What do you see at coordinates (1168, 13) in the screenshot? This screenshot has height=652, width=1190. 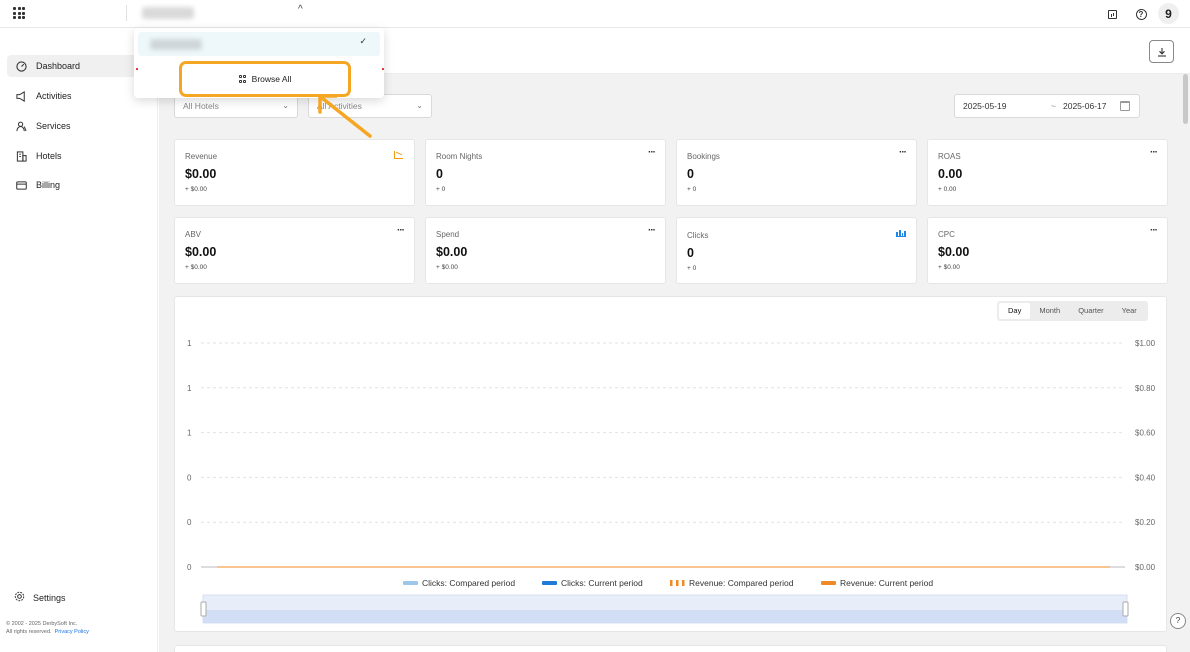 I see `user-avatar: 9` at bounding box center [1168, 13].